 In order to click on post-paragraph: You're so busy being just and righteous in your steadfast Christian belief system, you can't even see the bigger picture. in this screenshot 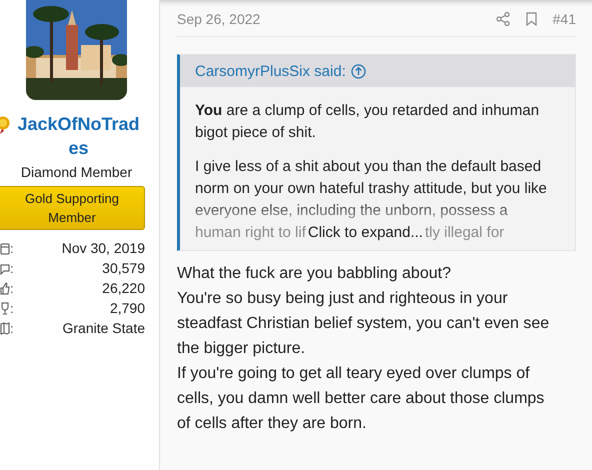, I will do `click(363, 324)`.